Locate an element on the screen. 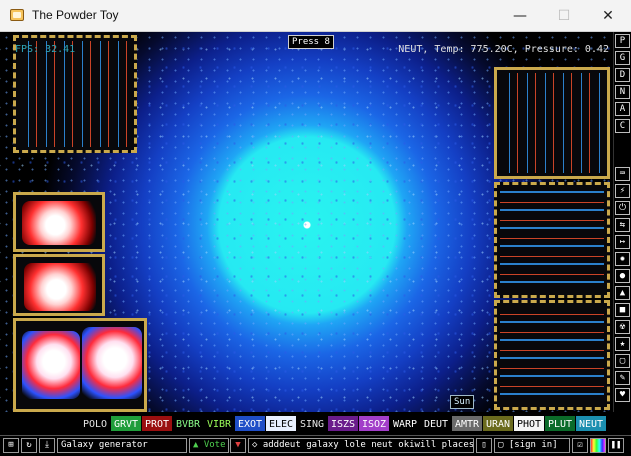  sign-in-label: [sign in] is located at coordinates (533, 445).